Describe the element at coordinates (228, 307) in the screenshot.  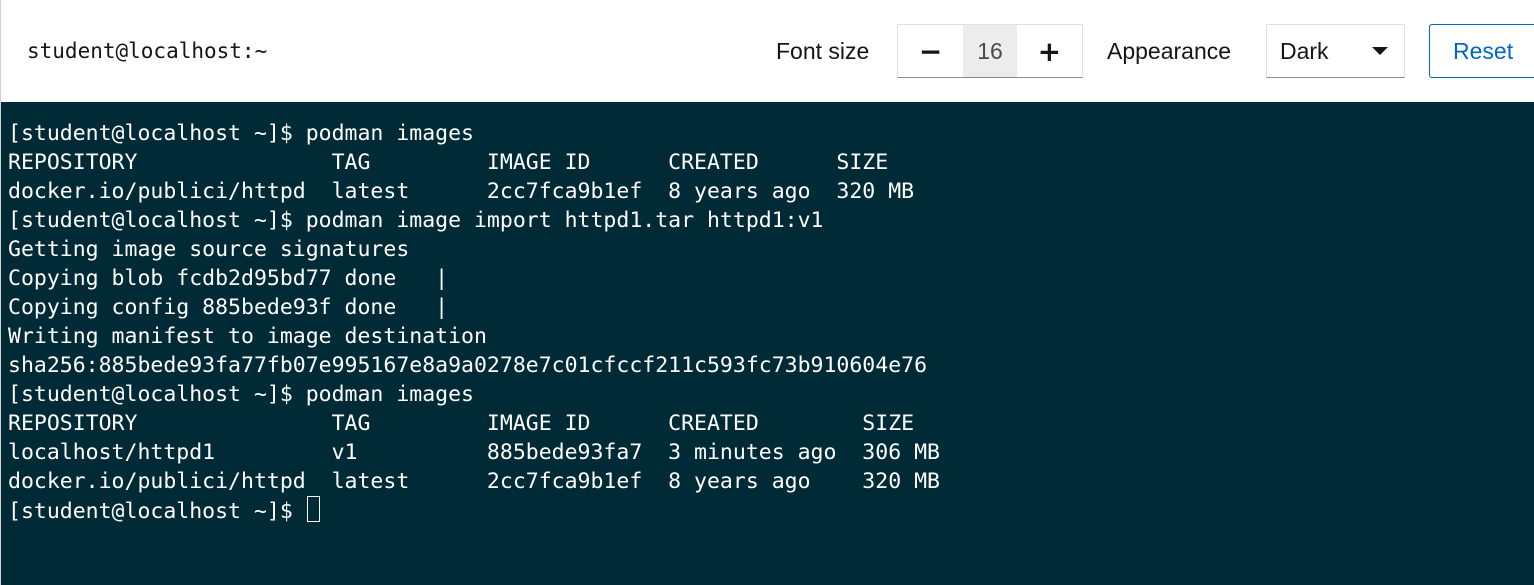
I see `terminal-line: Copying config 885bede93f done |` at that location.